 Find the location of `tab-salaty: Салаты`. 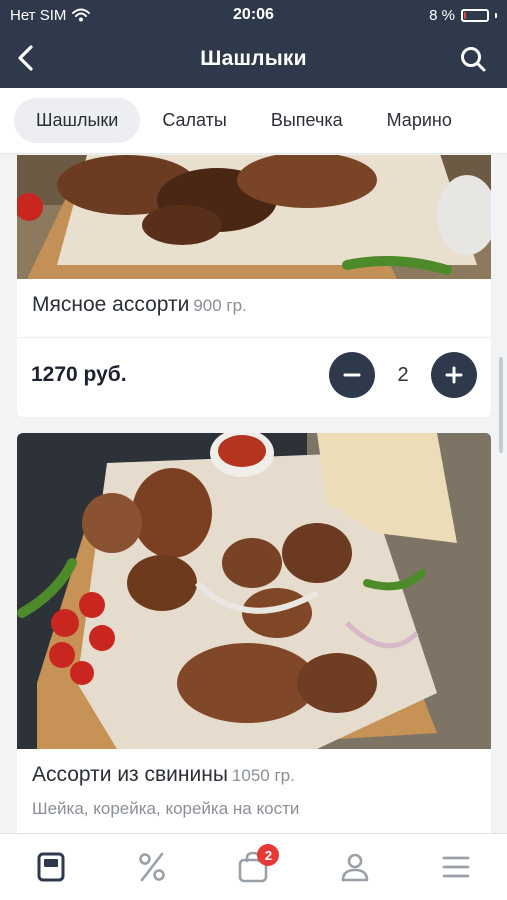

tab-salaty: Салаты is located at coordinates (194, 120).